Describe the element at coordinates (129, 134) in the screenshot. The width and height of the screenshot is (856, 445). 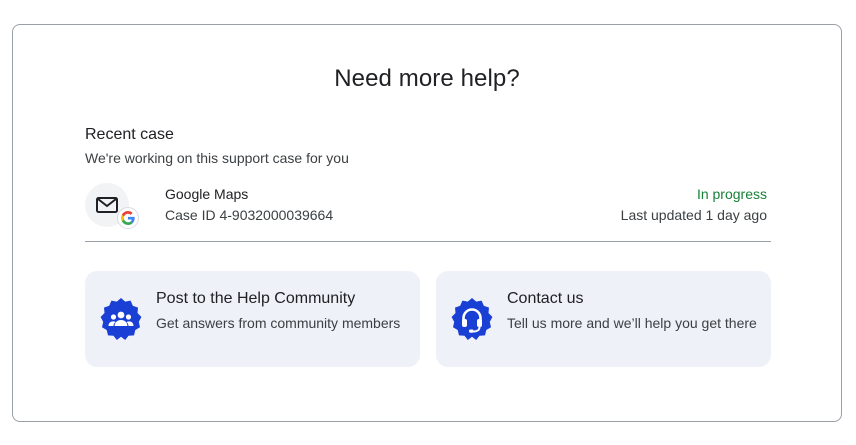
I see `recent-case-heading: Recent case` at that location.